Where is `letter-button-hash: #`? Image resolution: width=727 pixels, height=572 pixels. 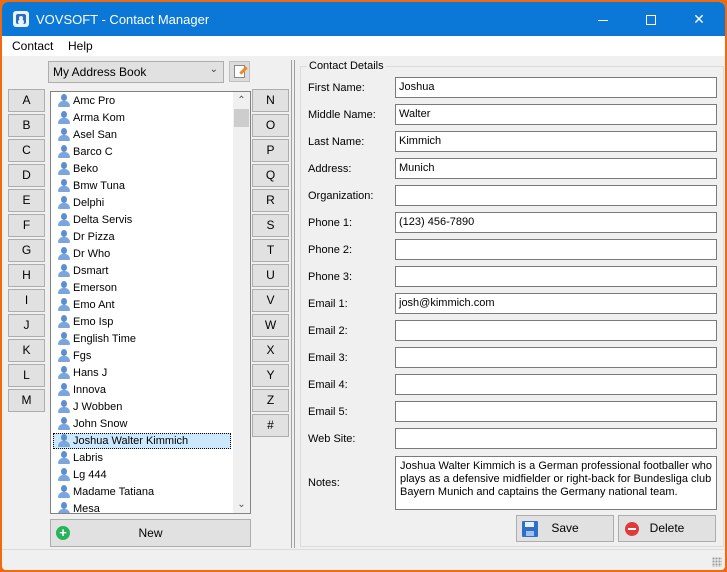
letter-button-hash: # is located at coordinates (270, 425).